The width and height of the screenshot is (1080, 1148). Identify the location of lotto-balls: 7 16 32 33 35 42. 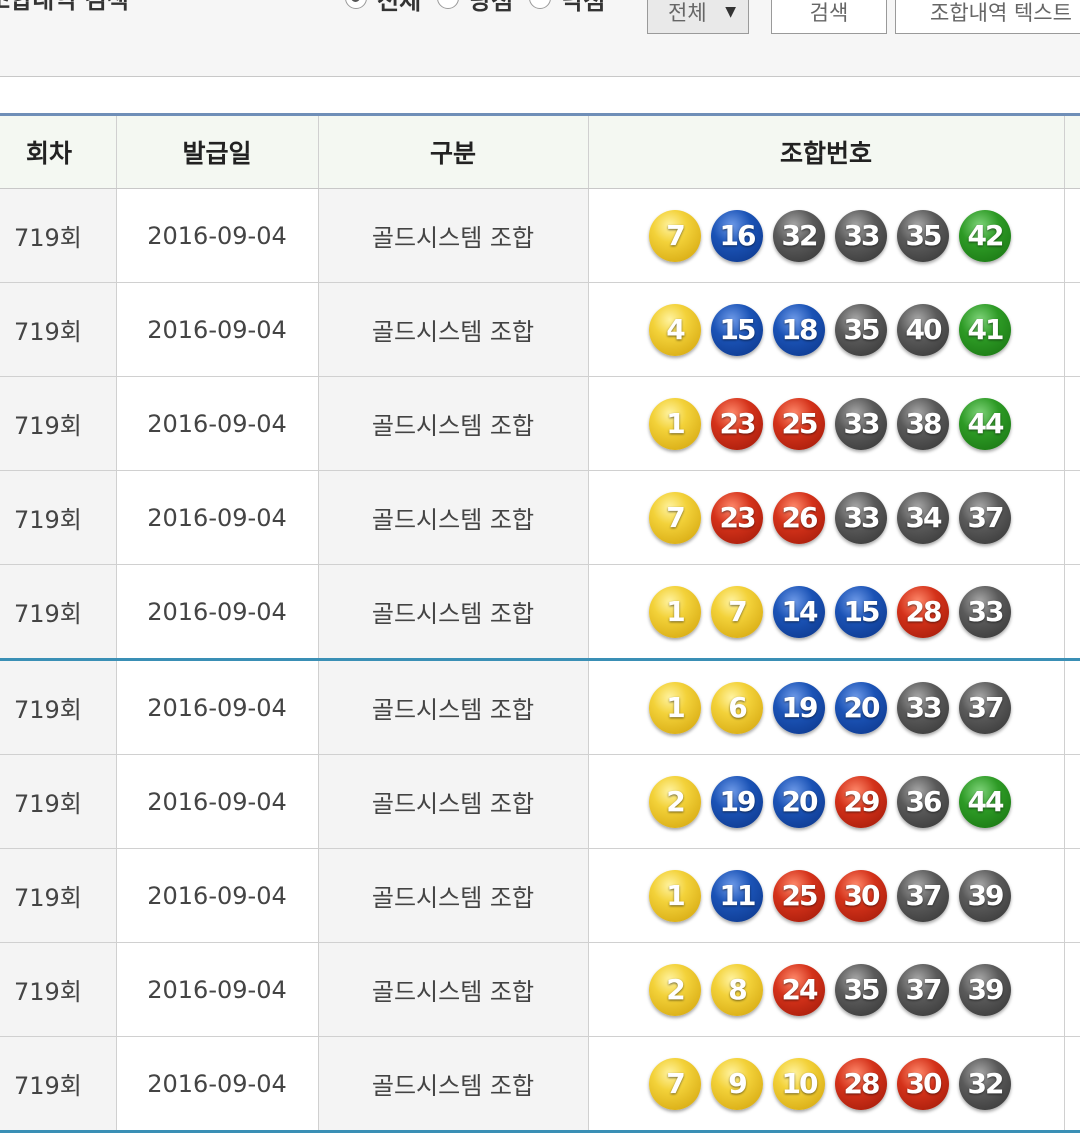
(826, 235).